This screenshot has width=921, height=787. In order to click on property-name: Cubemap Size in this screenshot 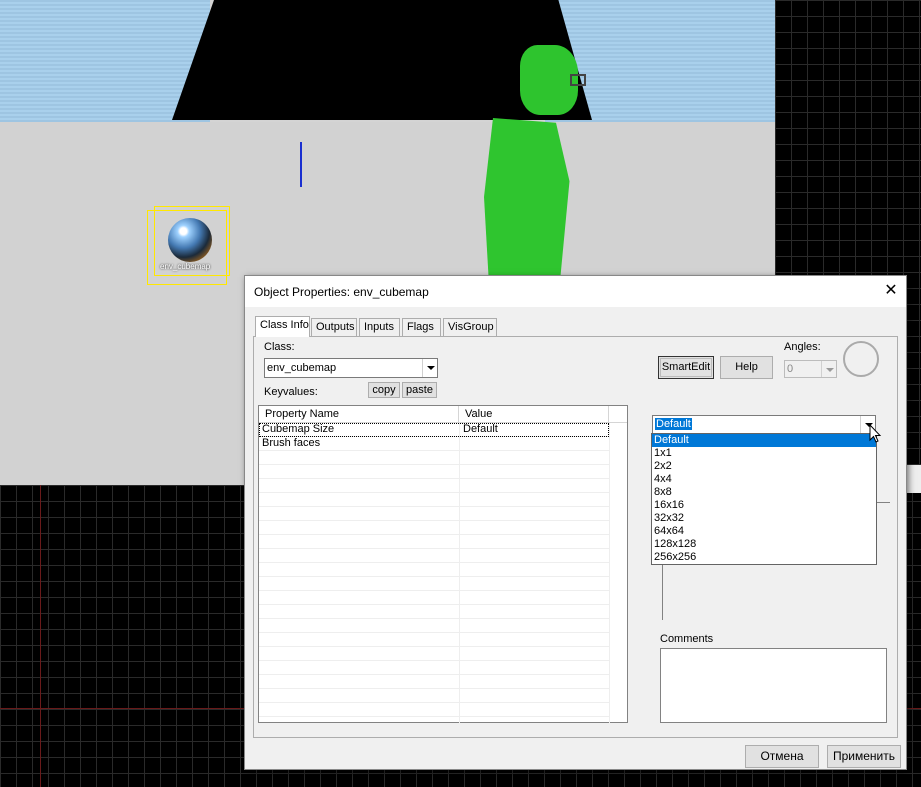, I will do `click(298, 429)`.